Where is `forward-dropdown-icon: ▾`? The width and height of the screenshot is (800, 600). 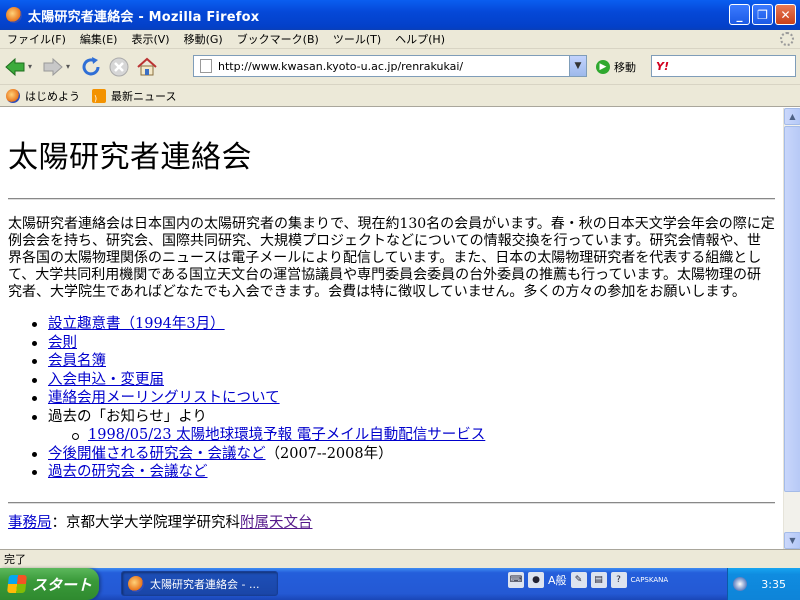 forward-dropdown-icon: ▾ is located at coordinates (71, 66).